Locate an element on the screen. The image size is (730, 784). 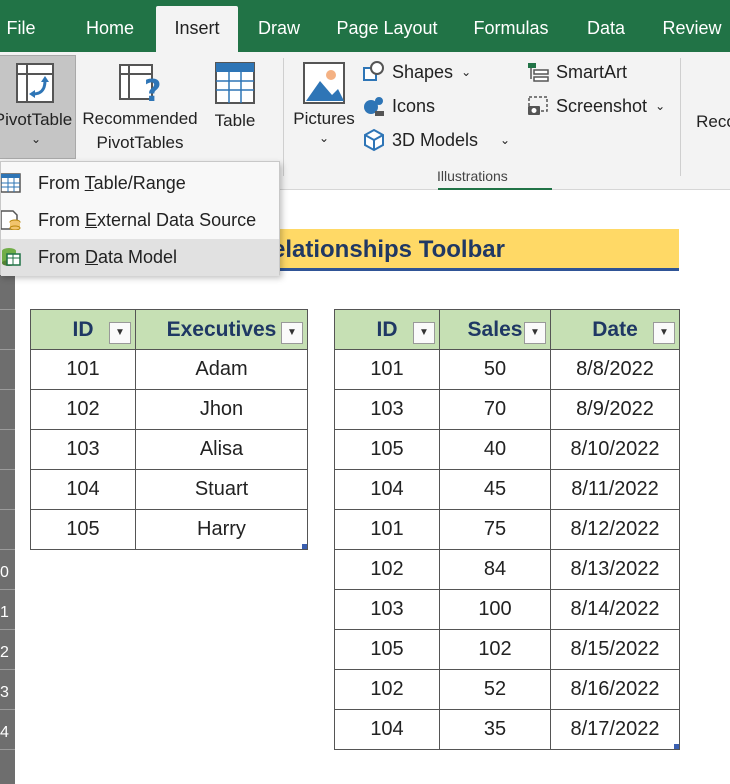
chevron-down-icon: ⌄ is located at coordinates (324, 138).